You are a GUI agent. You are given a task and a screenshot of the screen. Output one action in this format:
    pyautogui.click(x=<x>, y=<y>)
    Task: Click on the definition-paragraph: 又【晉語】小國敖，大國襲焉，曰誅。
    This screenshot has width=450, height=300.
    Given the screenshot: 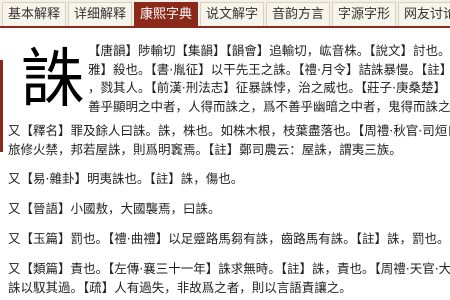 What is the action you would take?
    pyautogui.click(x=229, y=209)
    